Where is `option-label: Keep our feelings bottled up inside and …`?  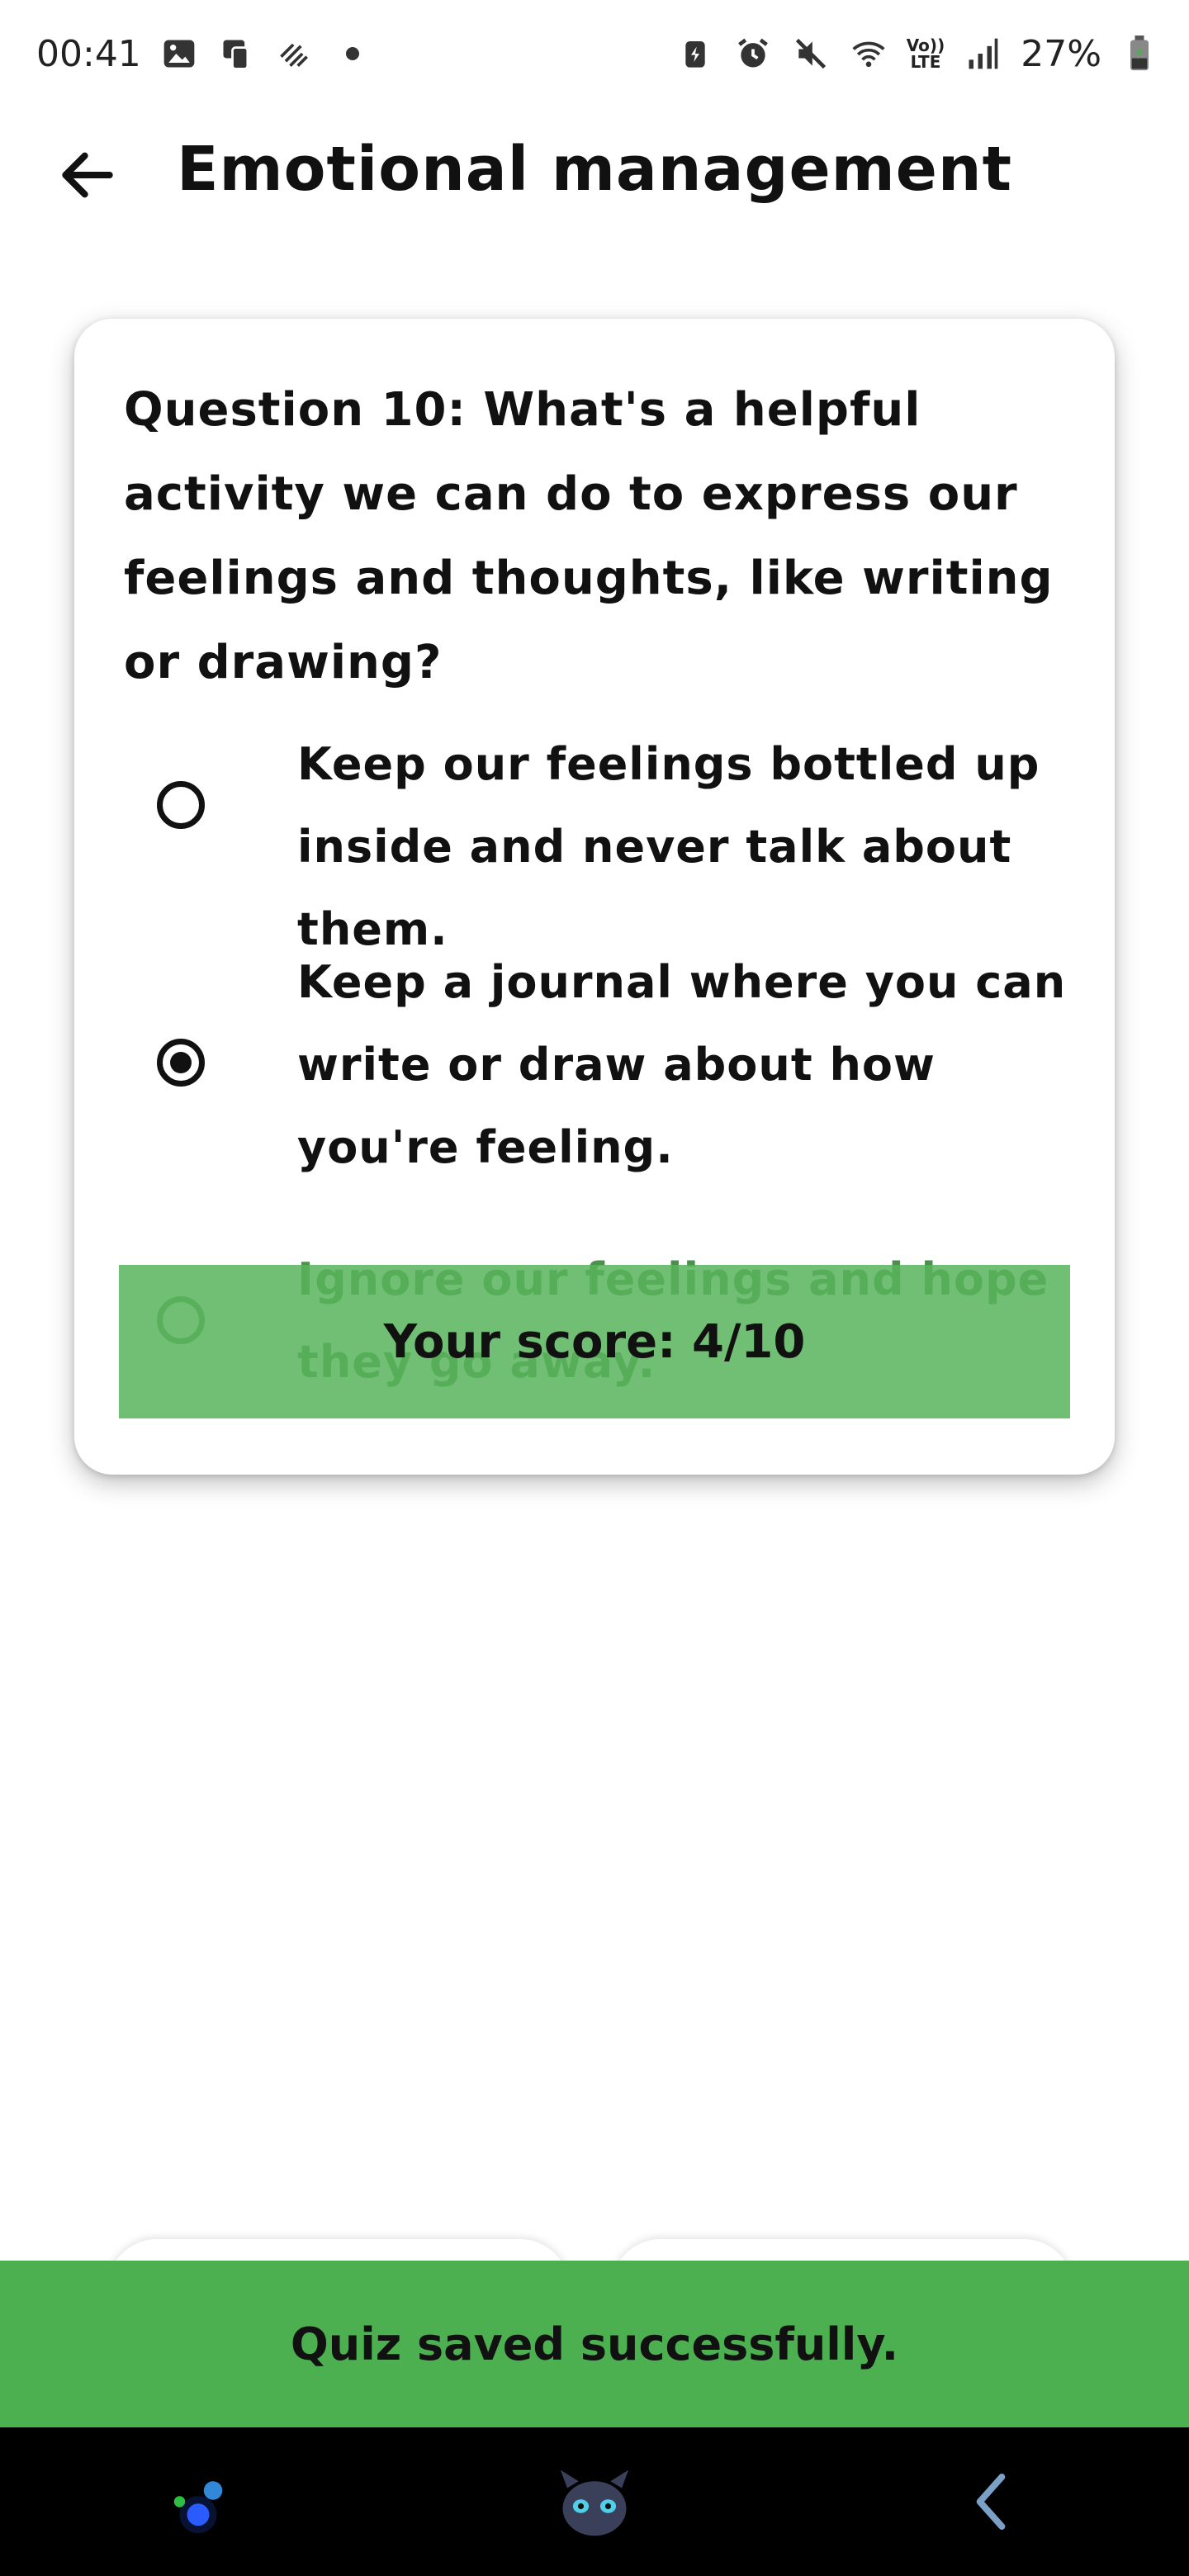 option-label: Keep our feelings bottled up inside and … is located at coordinates (668, 846).